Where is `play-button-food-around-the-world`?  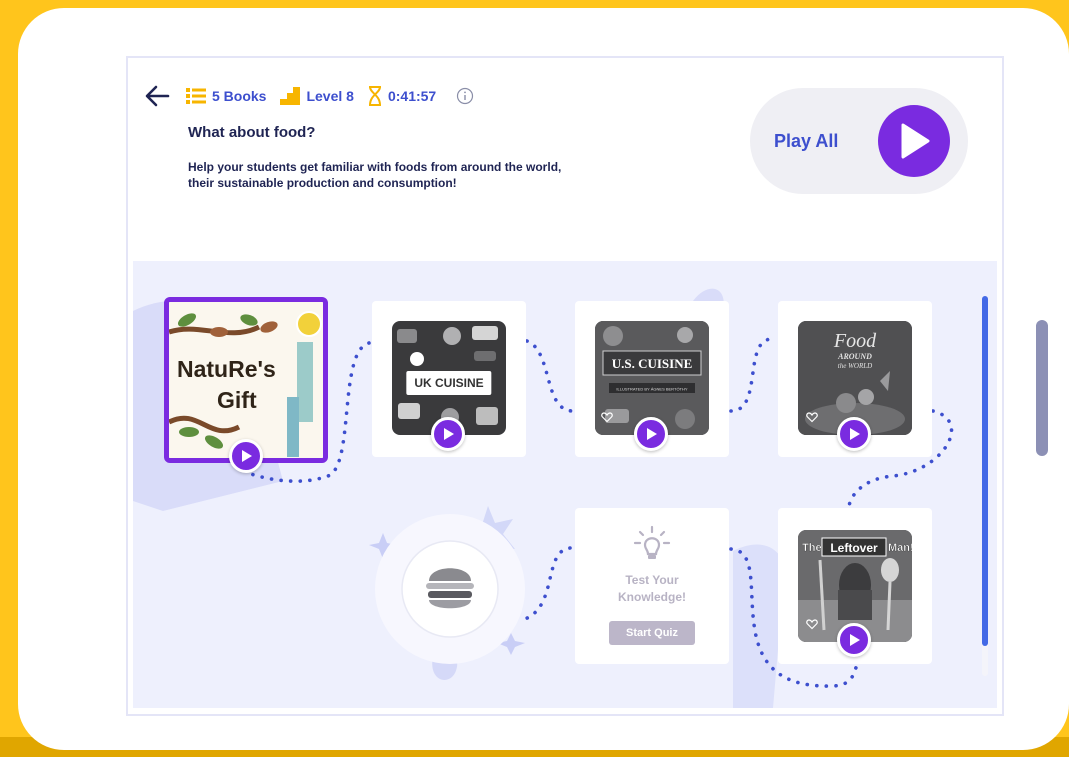
play-button-food-around-the-world is located at coordinates (854, 434).